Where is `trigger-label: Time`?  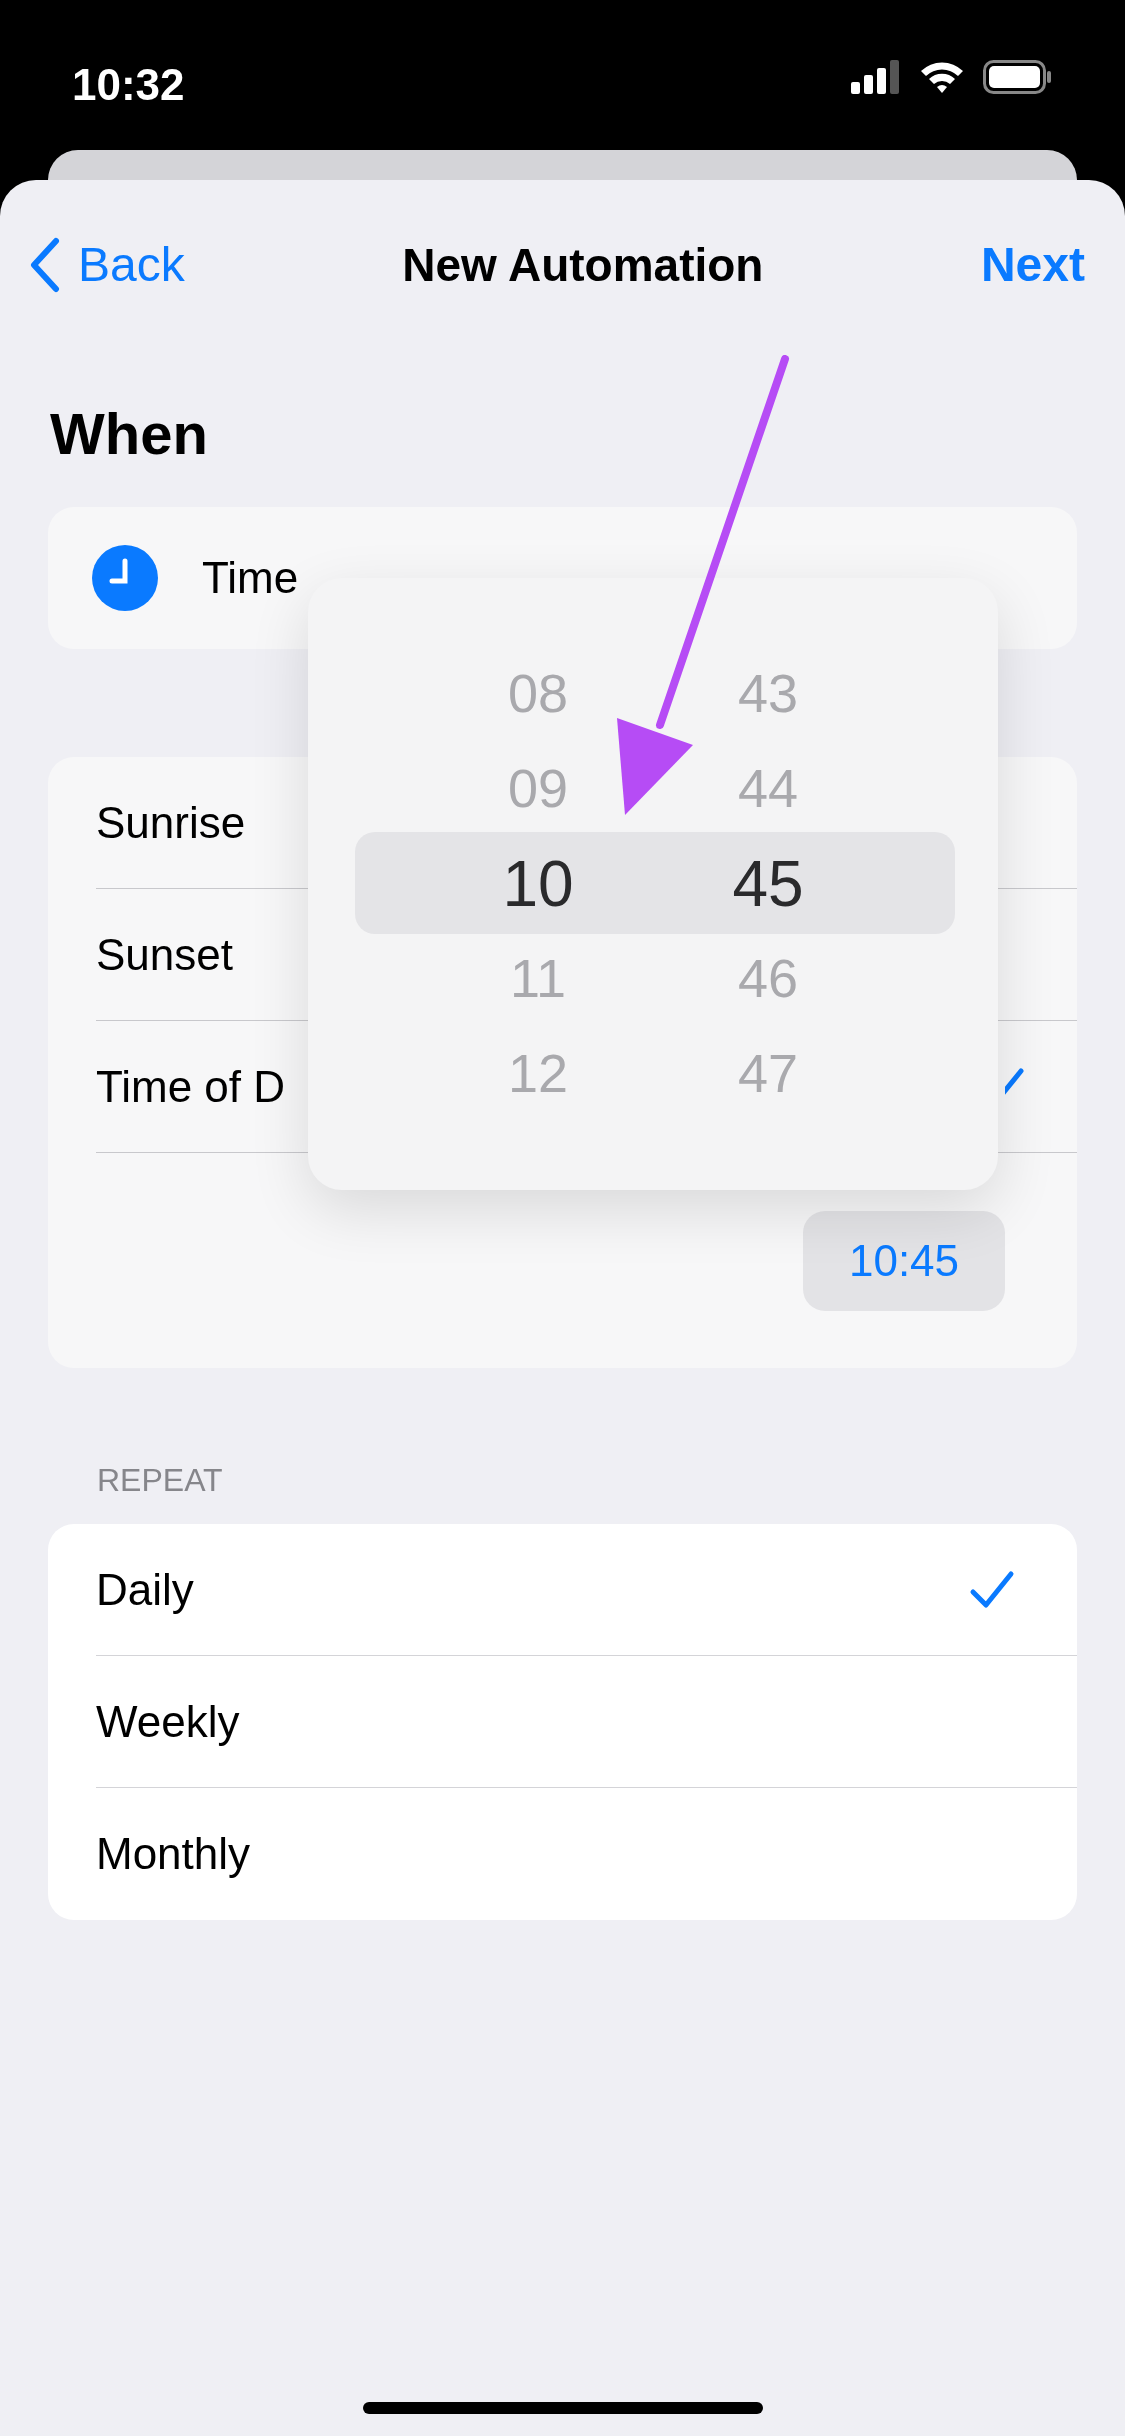 trigger-label: Time is located at coordinates (250, 578).